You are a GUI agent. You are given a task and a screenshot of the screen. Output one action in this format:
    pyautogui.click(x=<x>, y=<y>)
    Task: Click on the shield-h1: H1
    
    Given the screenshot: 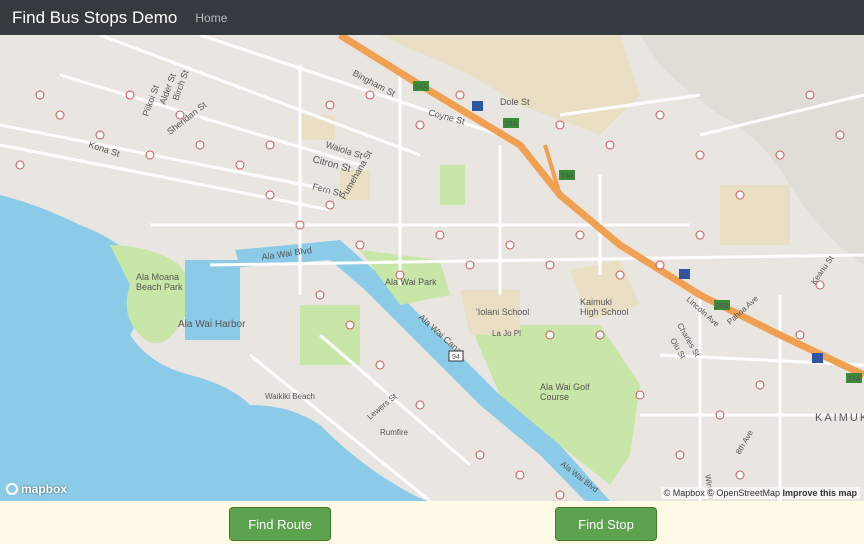 What is the action you would take?
    pyautogui.click(x=477, y=106)
    